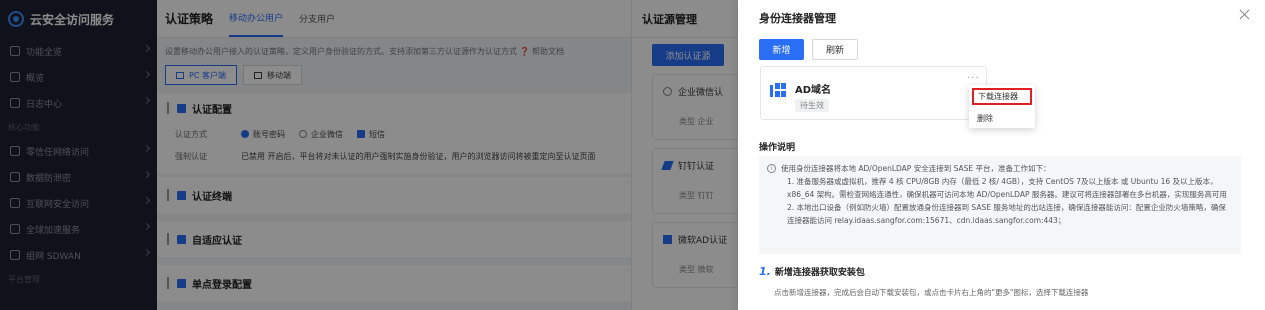  What do you see at coordinates (777, 148) in the screenshot?
I see `instructions-title: 操作说明` at bounding box center [777, 148].